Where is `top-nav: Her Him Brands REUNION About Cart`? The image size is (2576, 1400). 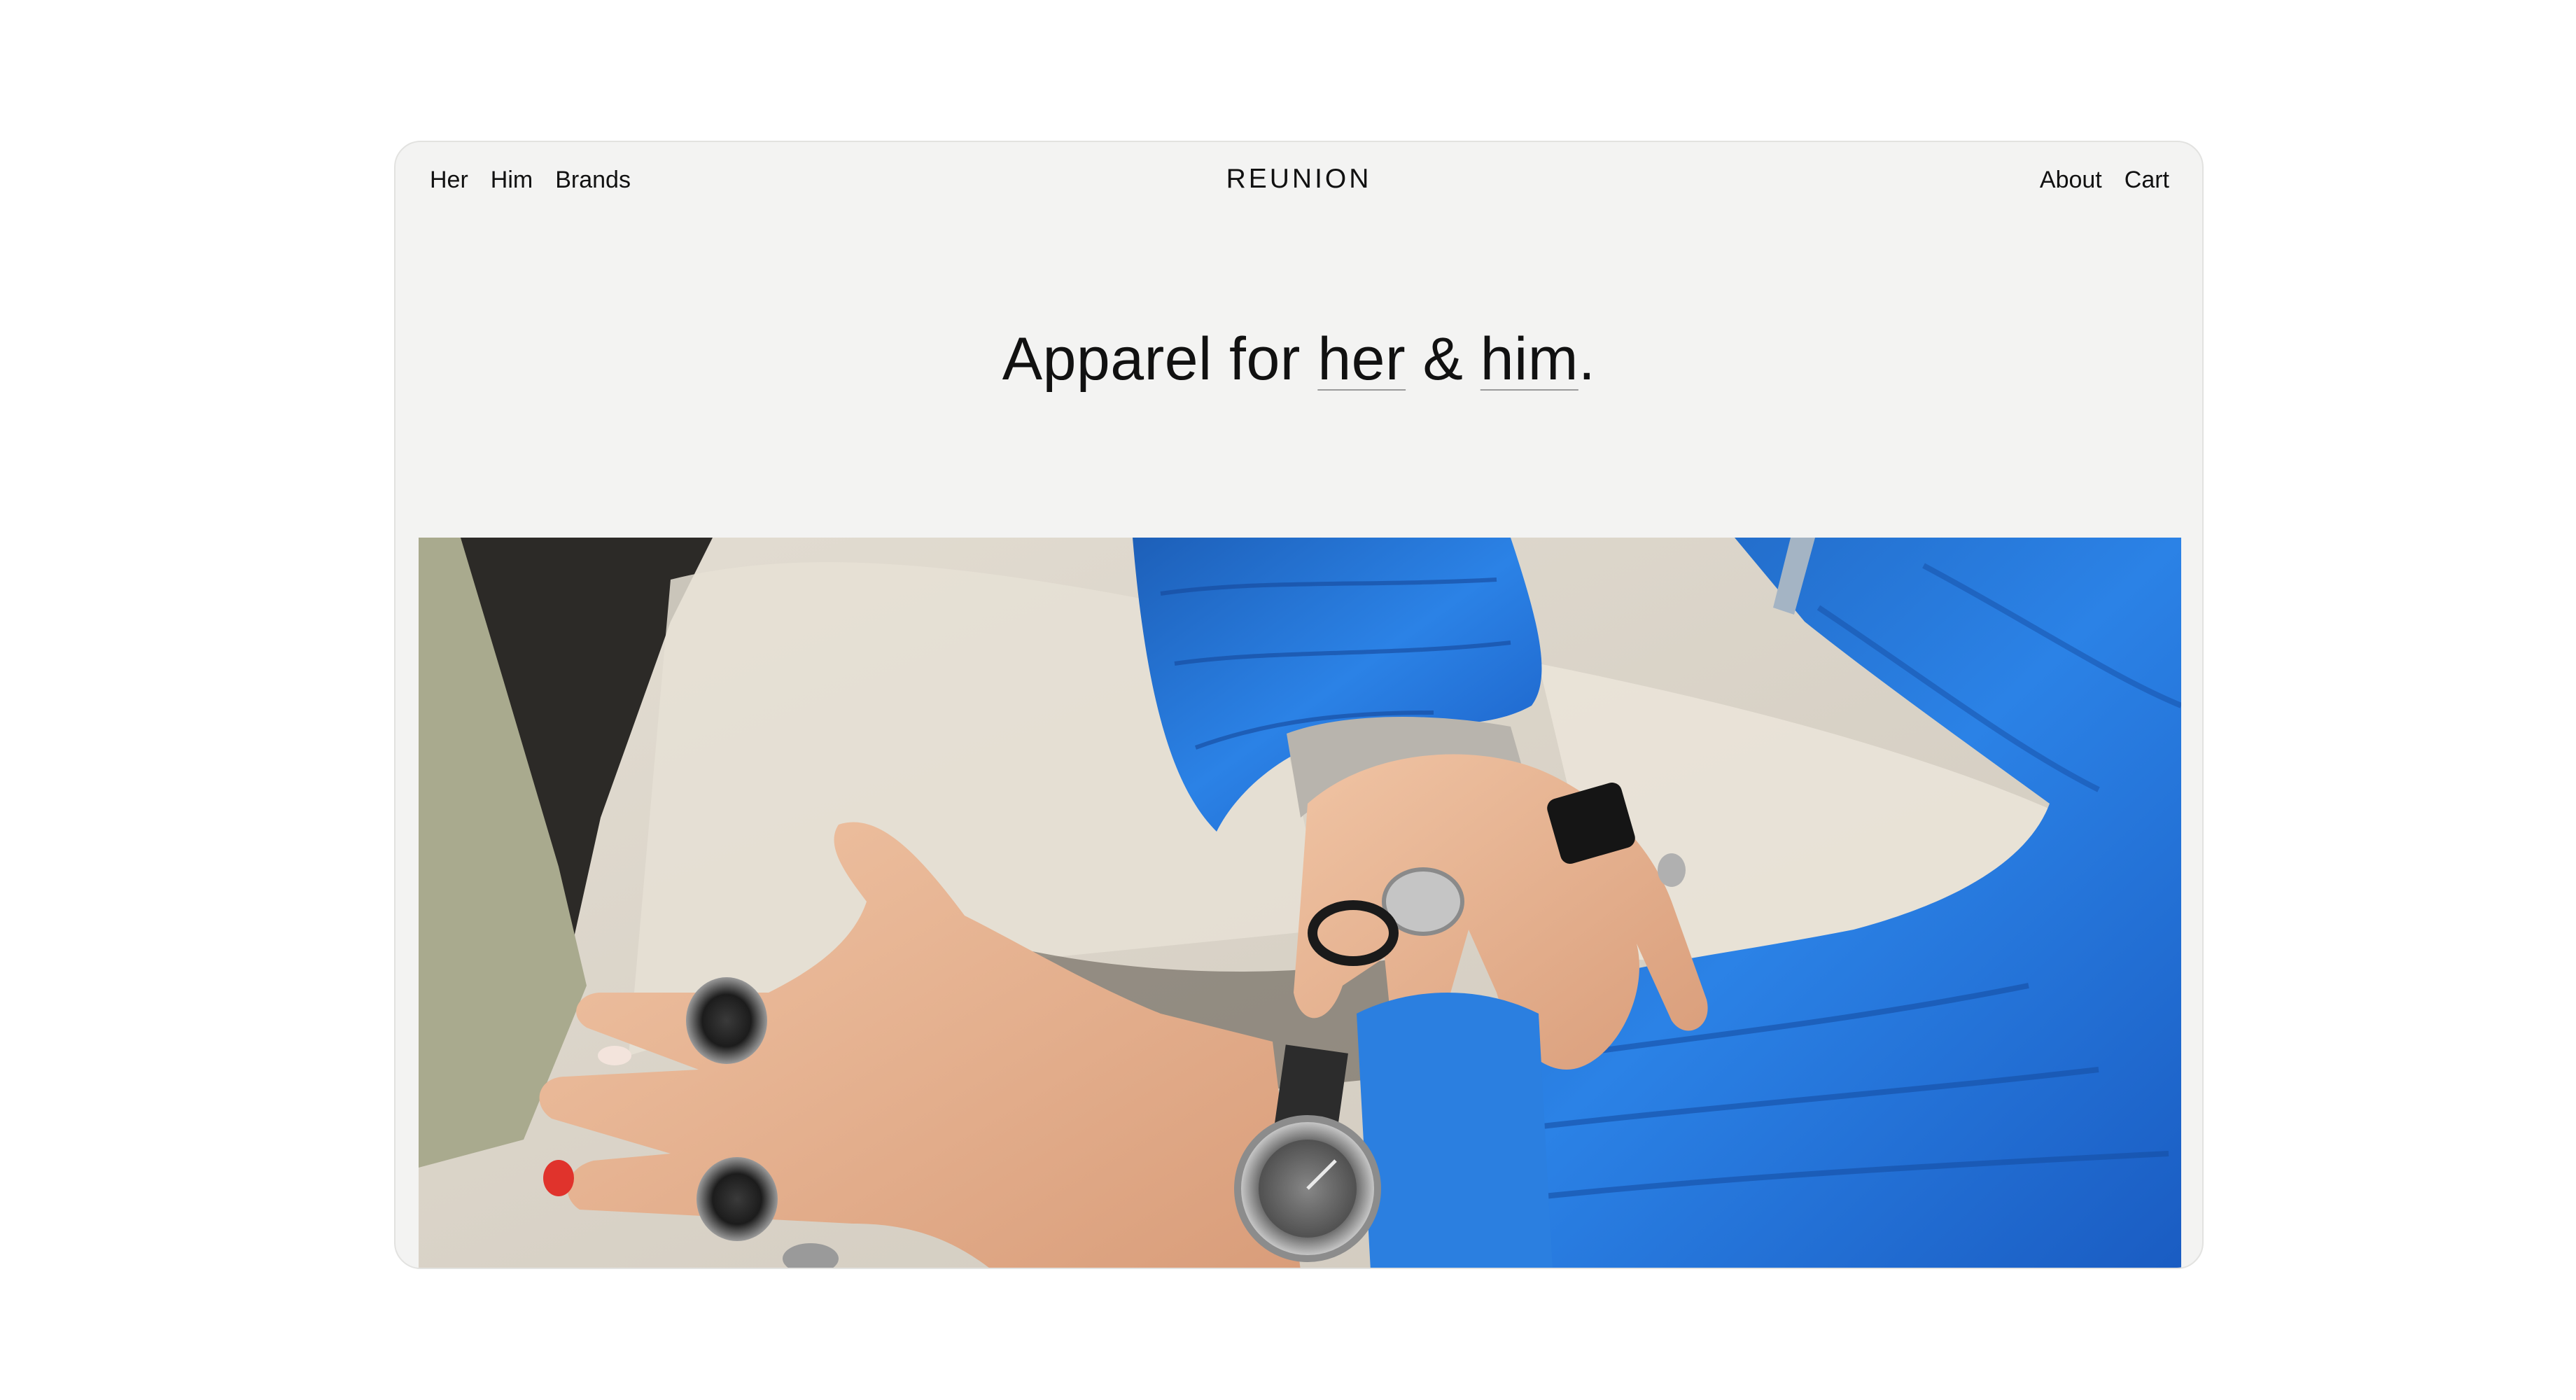 top-nav: Her Him Brands REUNION About Cart is located at coordinates (1299, 180).